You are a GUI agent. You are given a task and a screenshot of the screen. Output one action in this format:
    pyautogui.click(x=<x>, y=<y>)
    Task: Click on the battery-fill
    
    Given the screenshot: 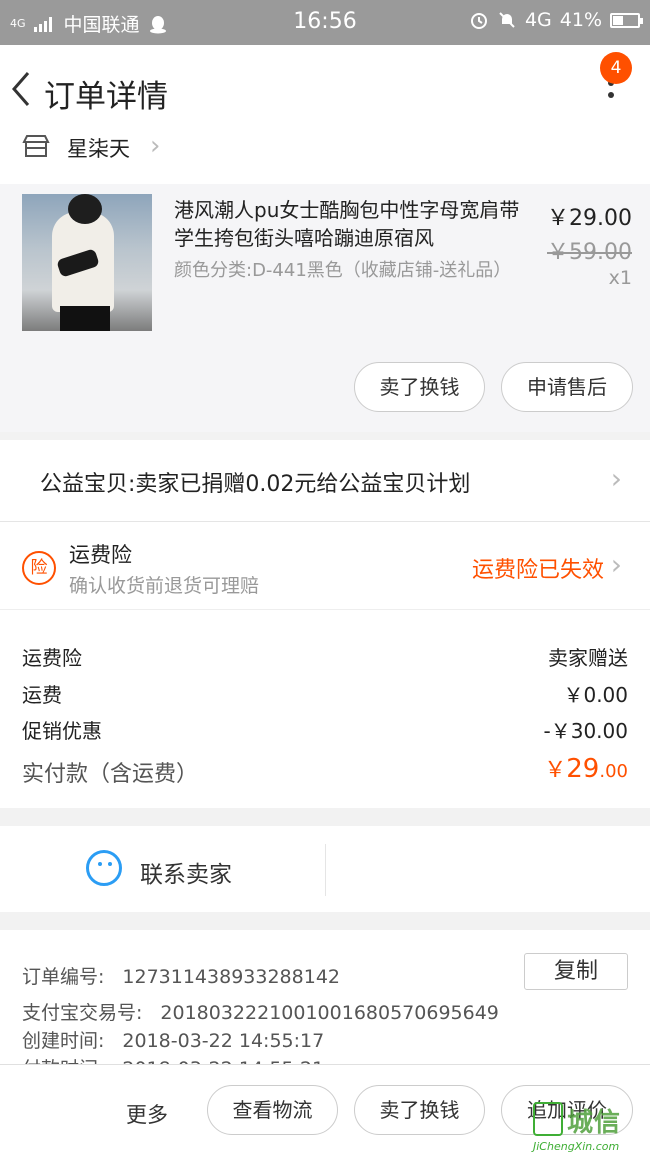 What is the action you would take?
    pyautogui.click(x=618, y=20)
    